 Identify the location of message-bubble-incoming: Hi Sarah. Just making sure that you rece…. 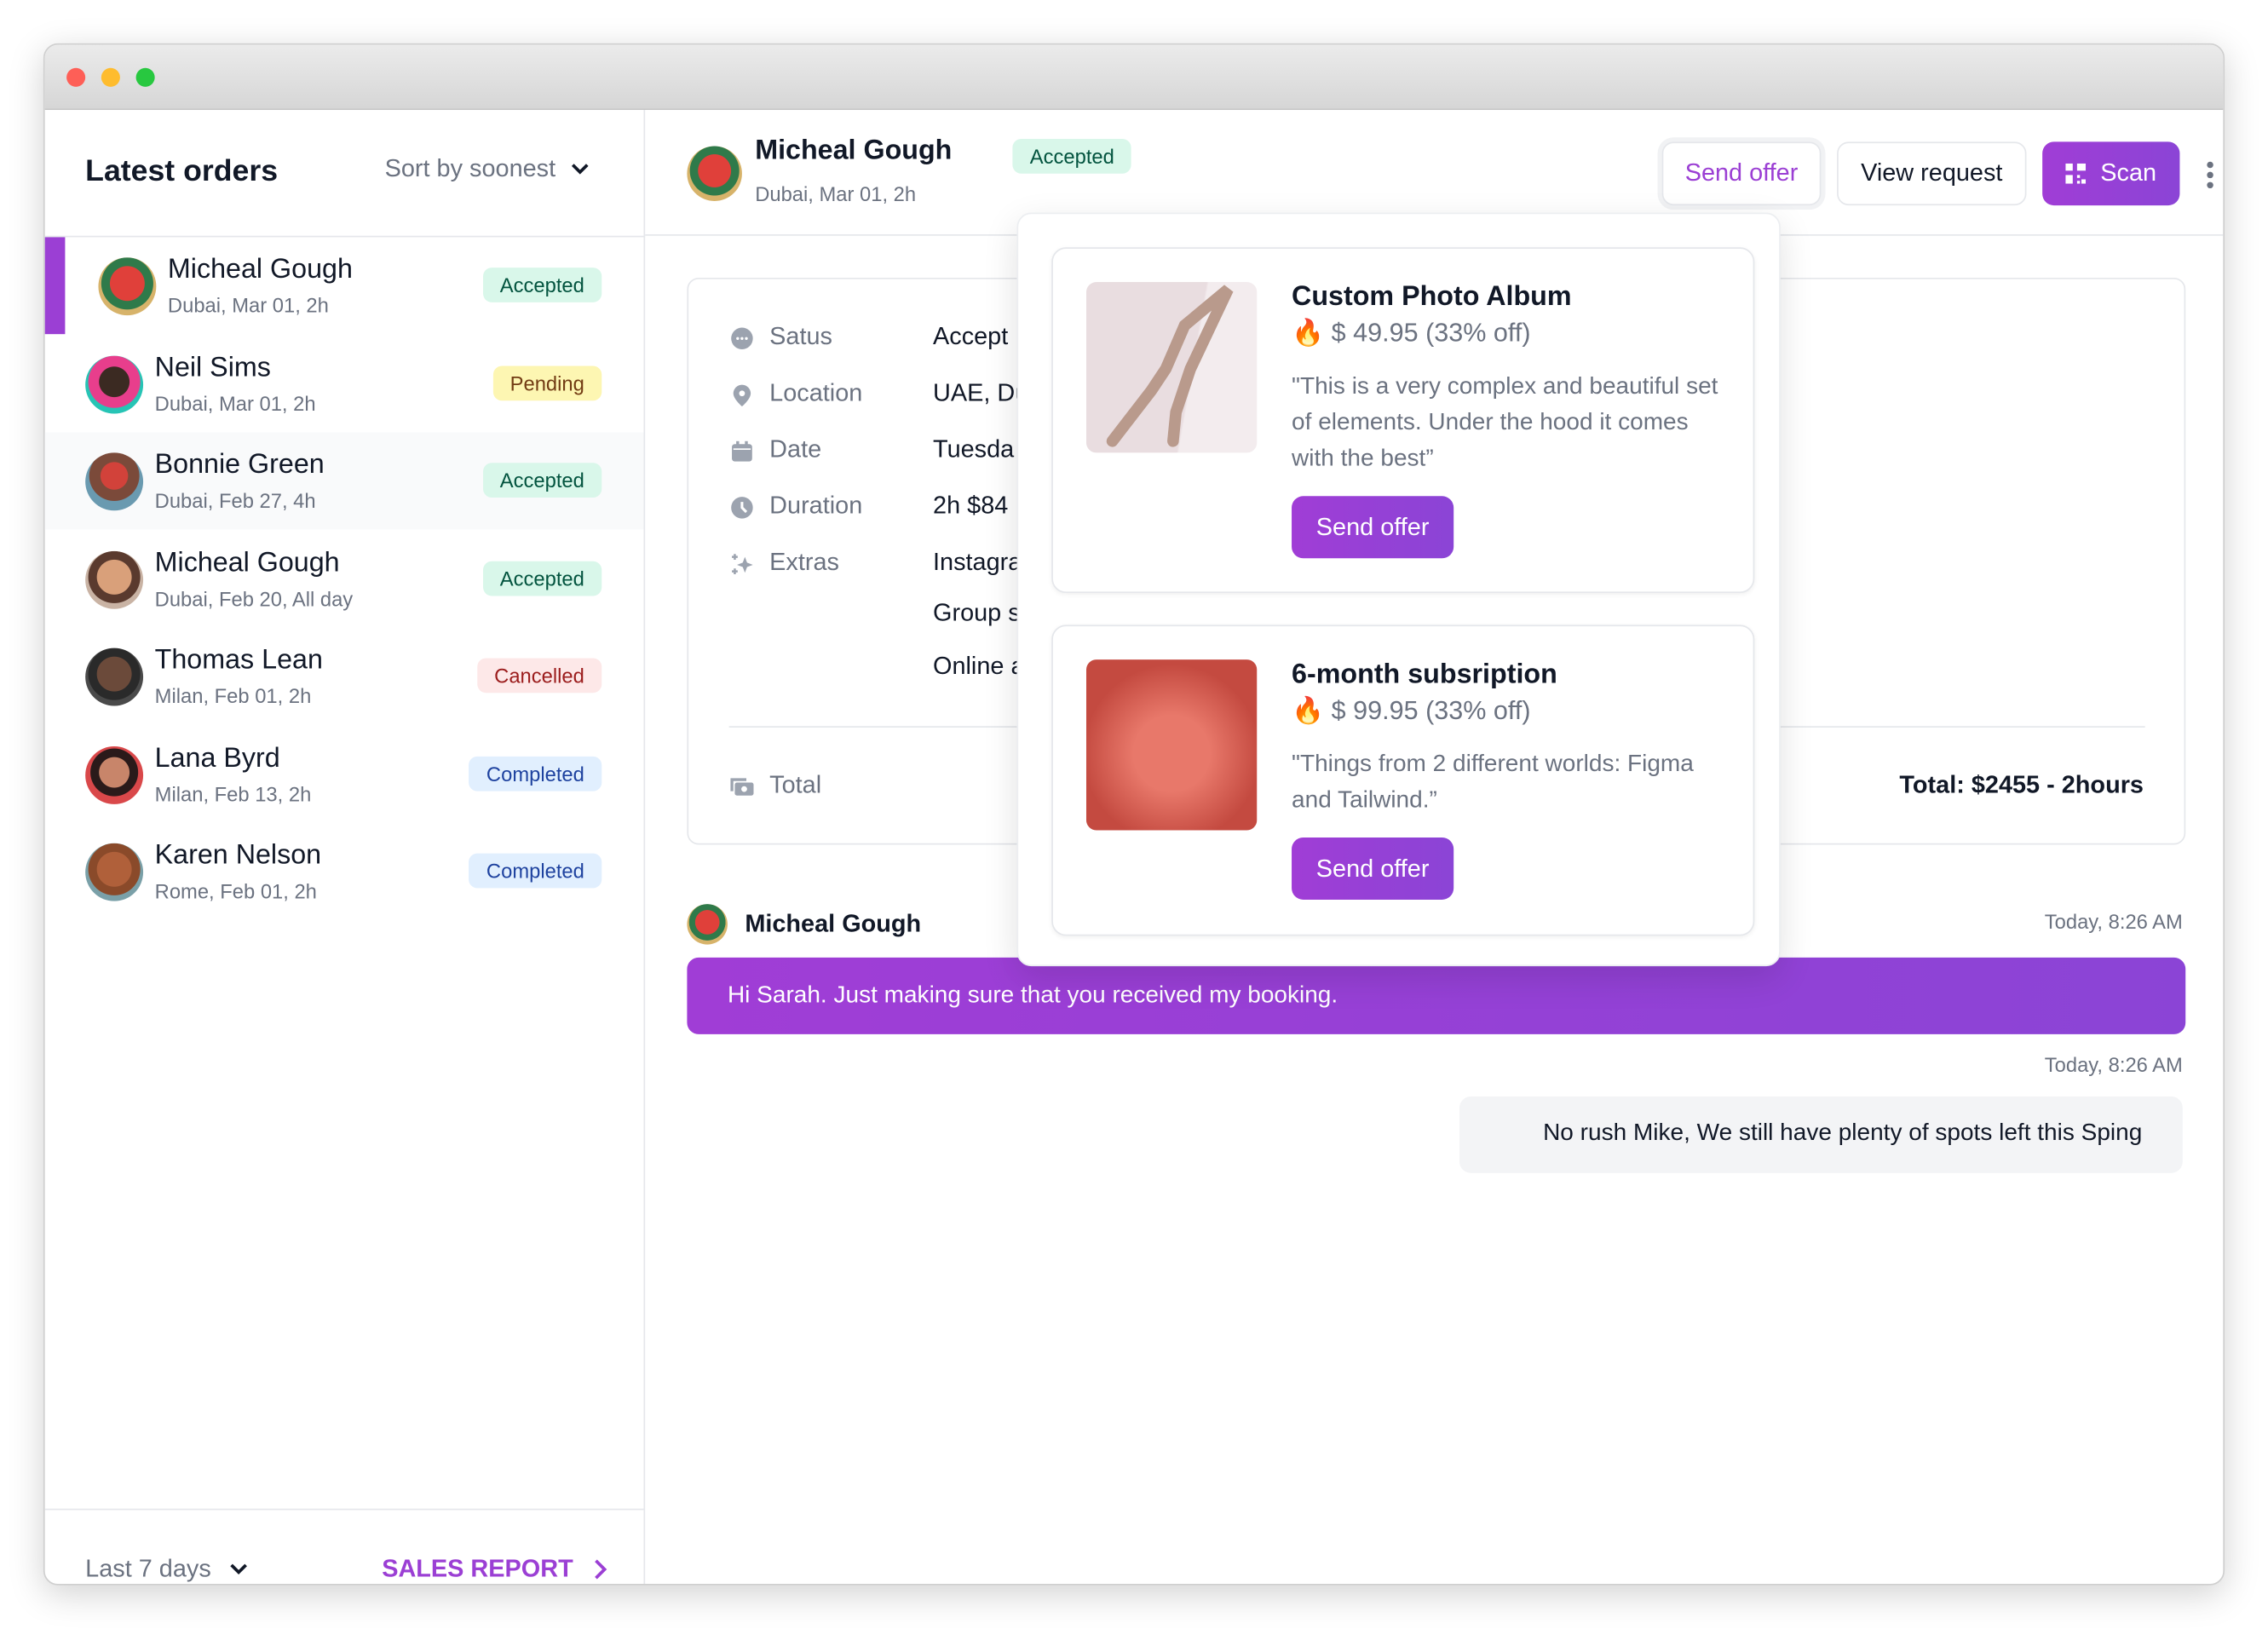
(1436, 995).